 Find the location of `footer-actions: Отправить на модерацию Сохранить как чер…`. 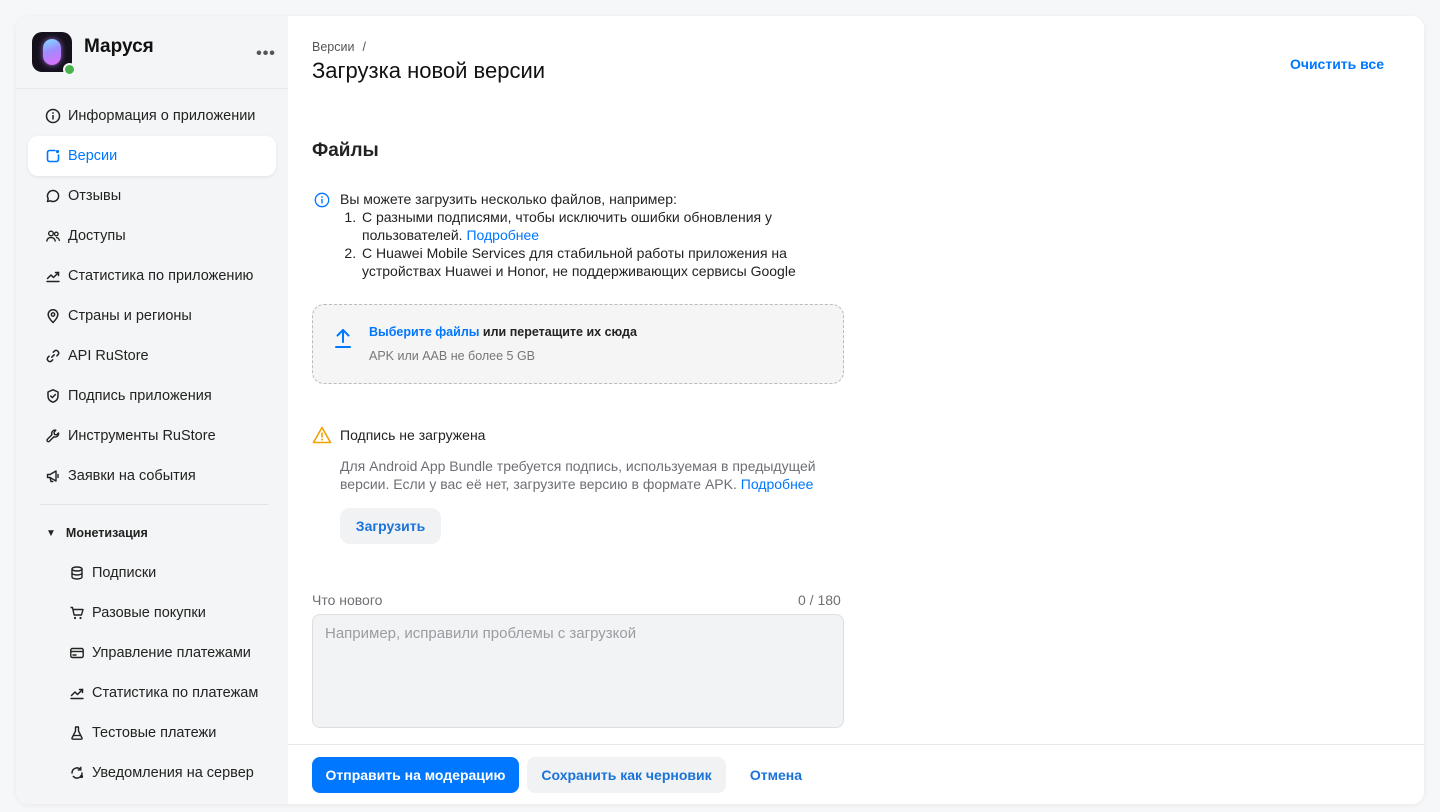

footer-actions: Отправить на модерацию Сохранить как чер… is located at coordinates (856, 774).